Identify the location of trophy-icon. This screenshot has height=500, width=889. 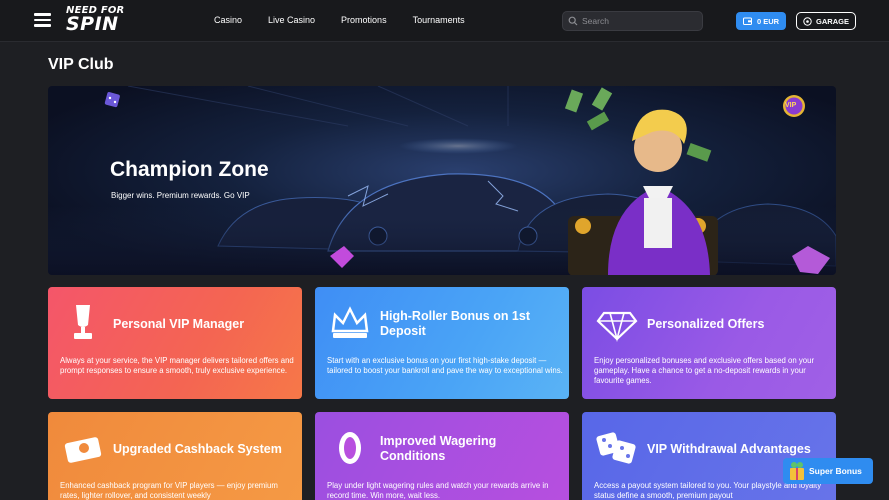
(83, 322).